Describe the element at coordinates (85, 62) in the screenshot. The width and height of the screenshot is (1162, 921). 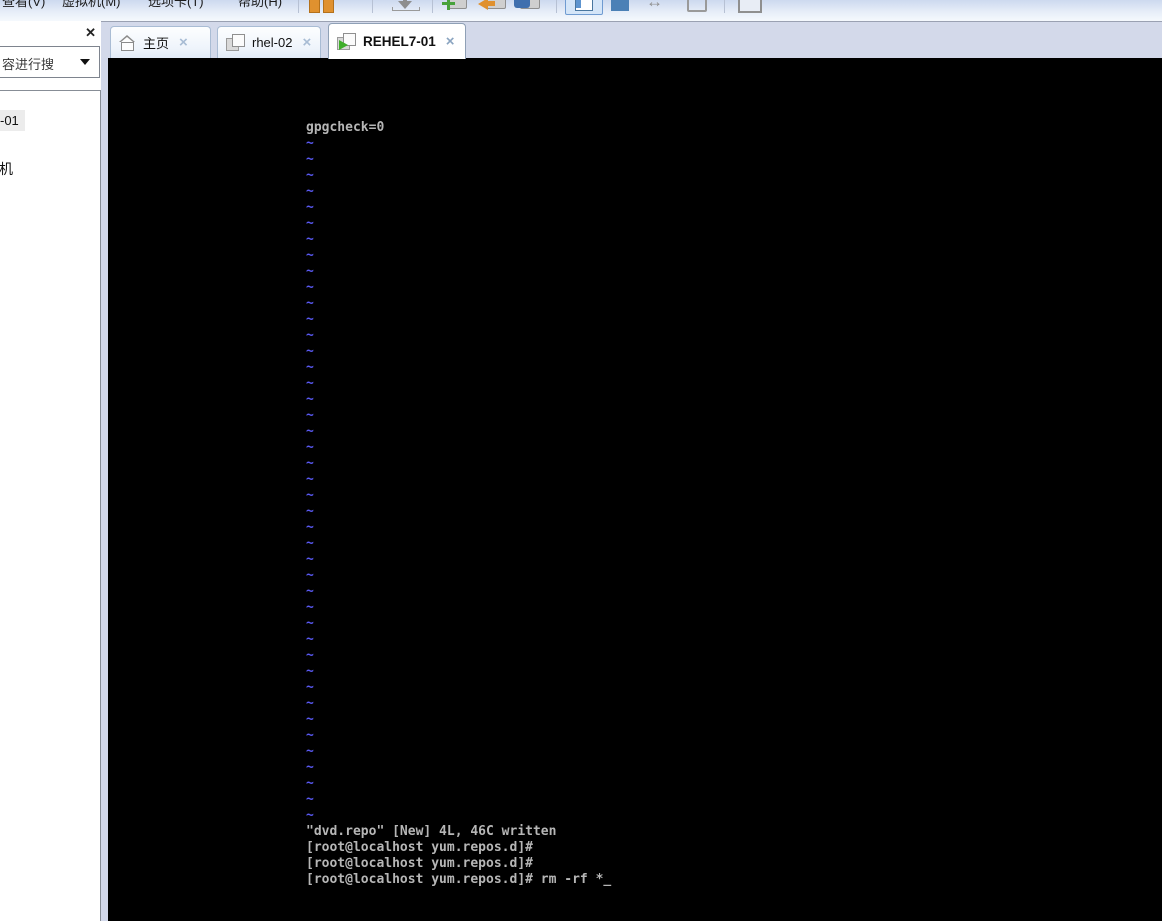
I see `chevron-down-icon` at that location.